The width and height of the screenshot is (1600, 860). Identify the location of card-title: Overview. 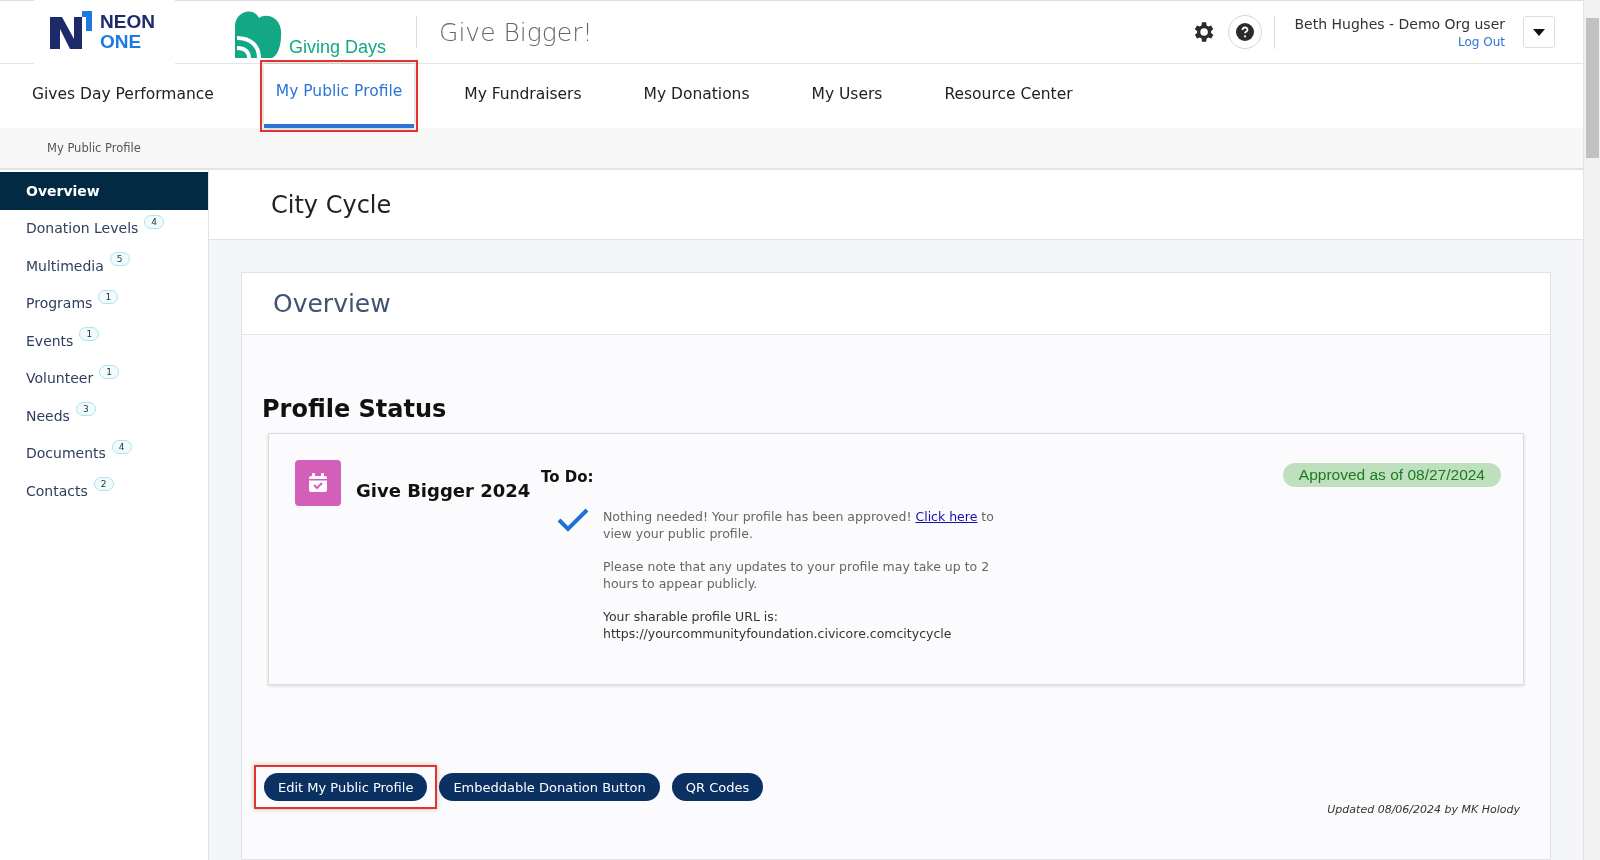
(332, 303).